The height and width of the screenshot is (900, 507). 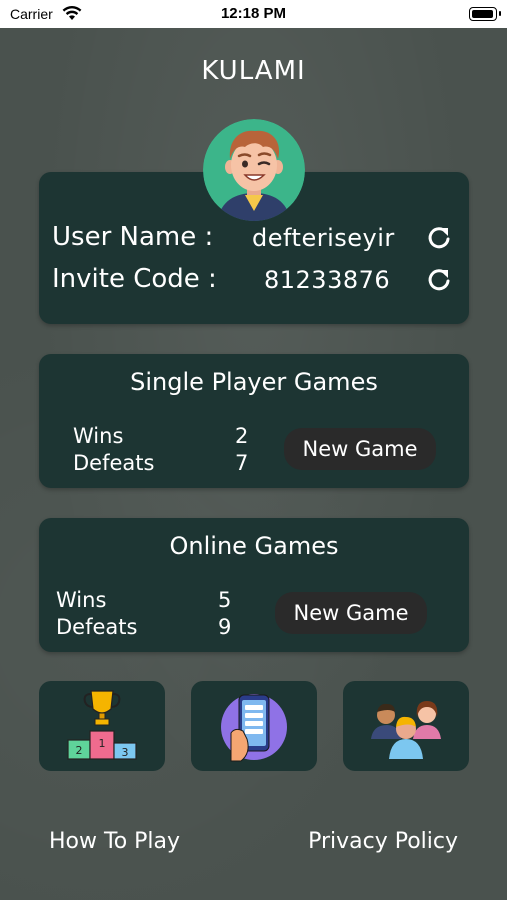 I want to click on clock: 12:18 PM, so click(x=253, y=13).